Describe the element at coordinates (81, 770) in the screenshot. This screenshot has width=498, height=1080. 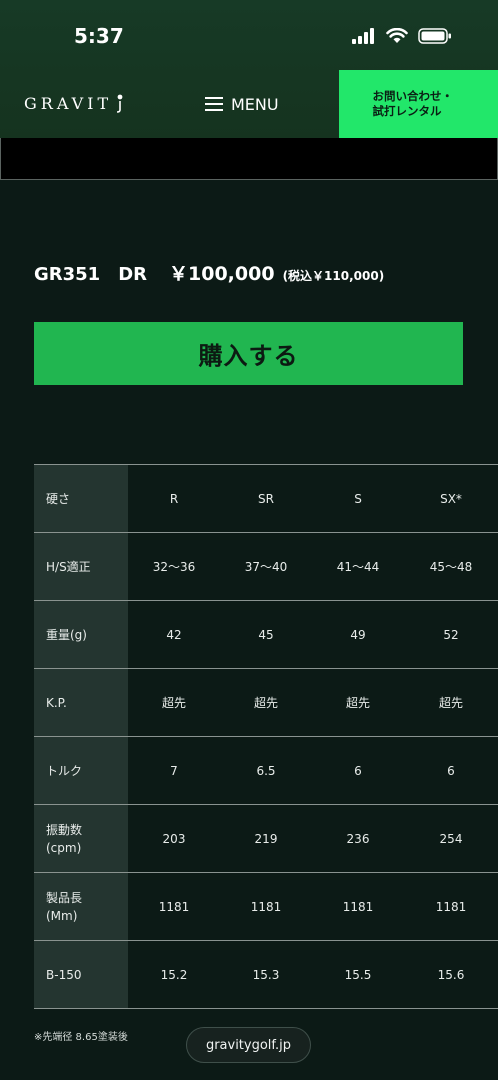
I see `row-label-torque: トルク` at that location.